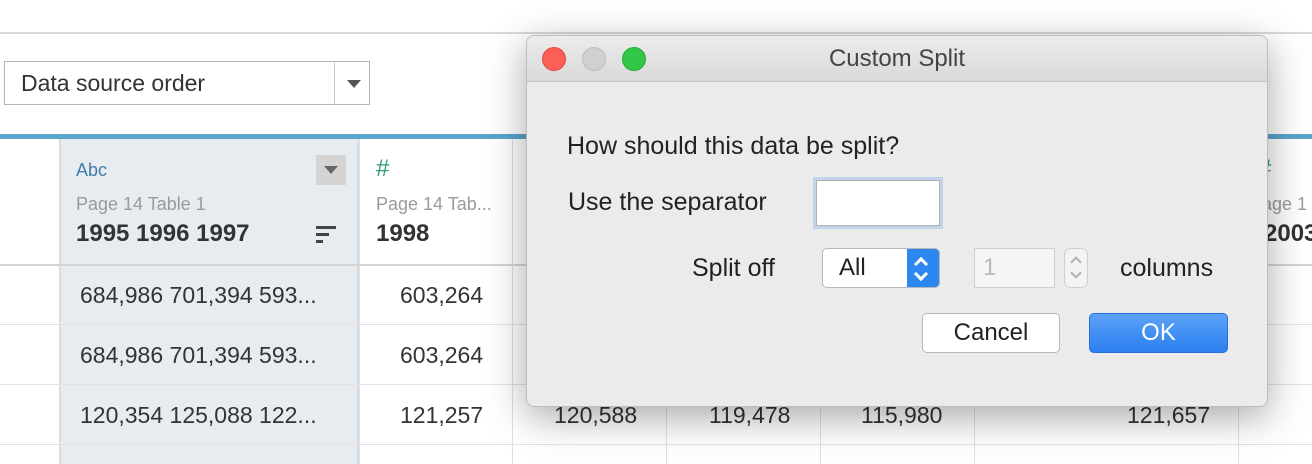  Describe the element at coordinates (1076, 262) in the screenshot. I see `stepper-up-icon` at that location.